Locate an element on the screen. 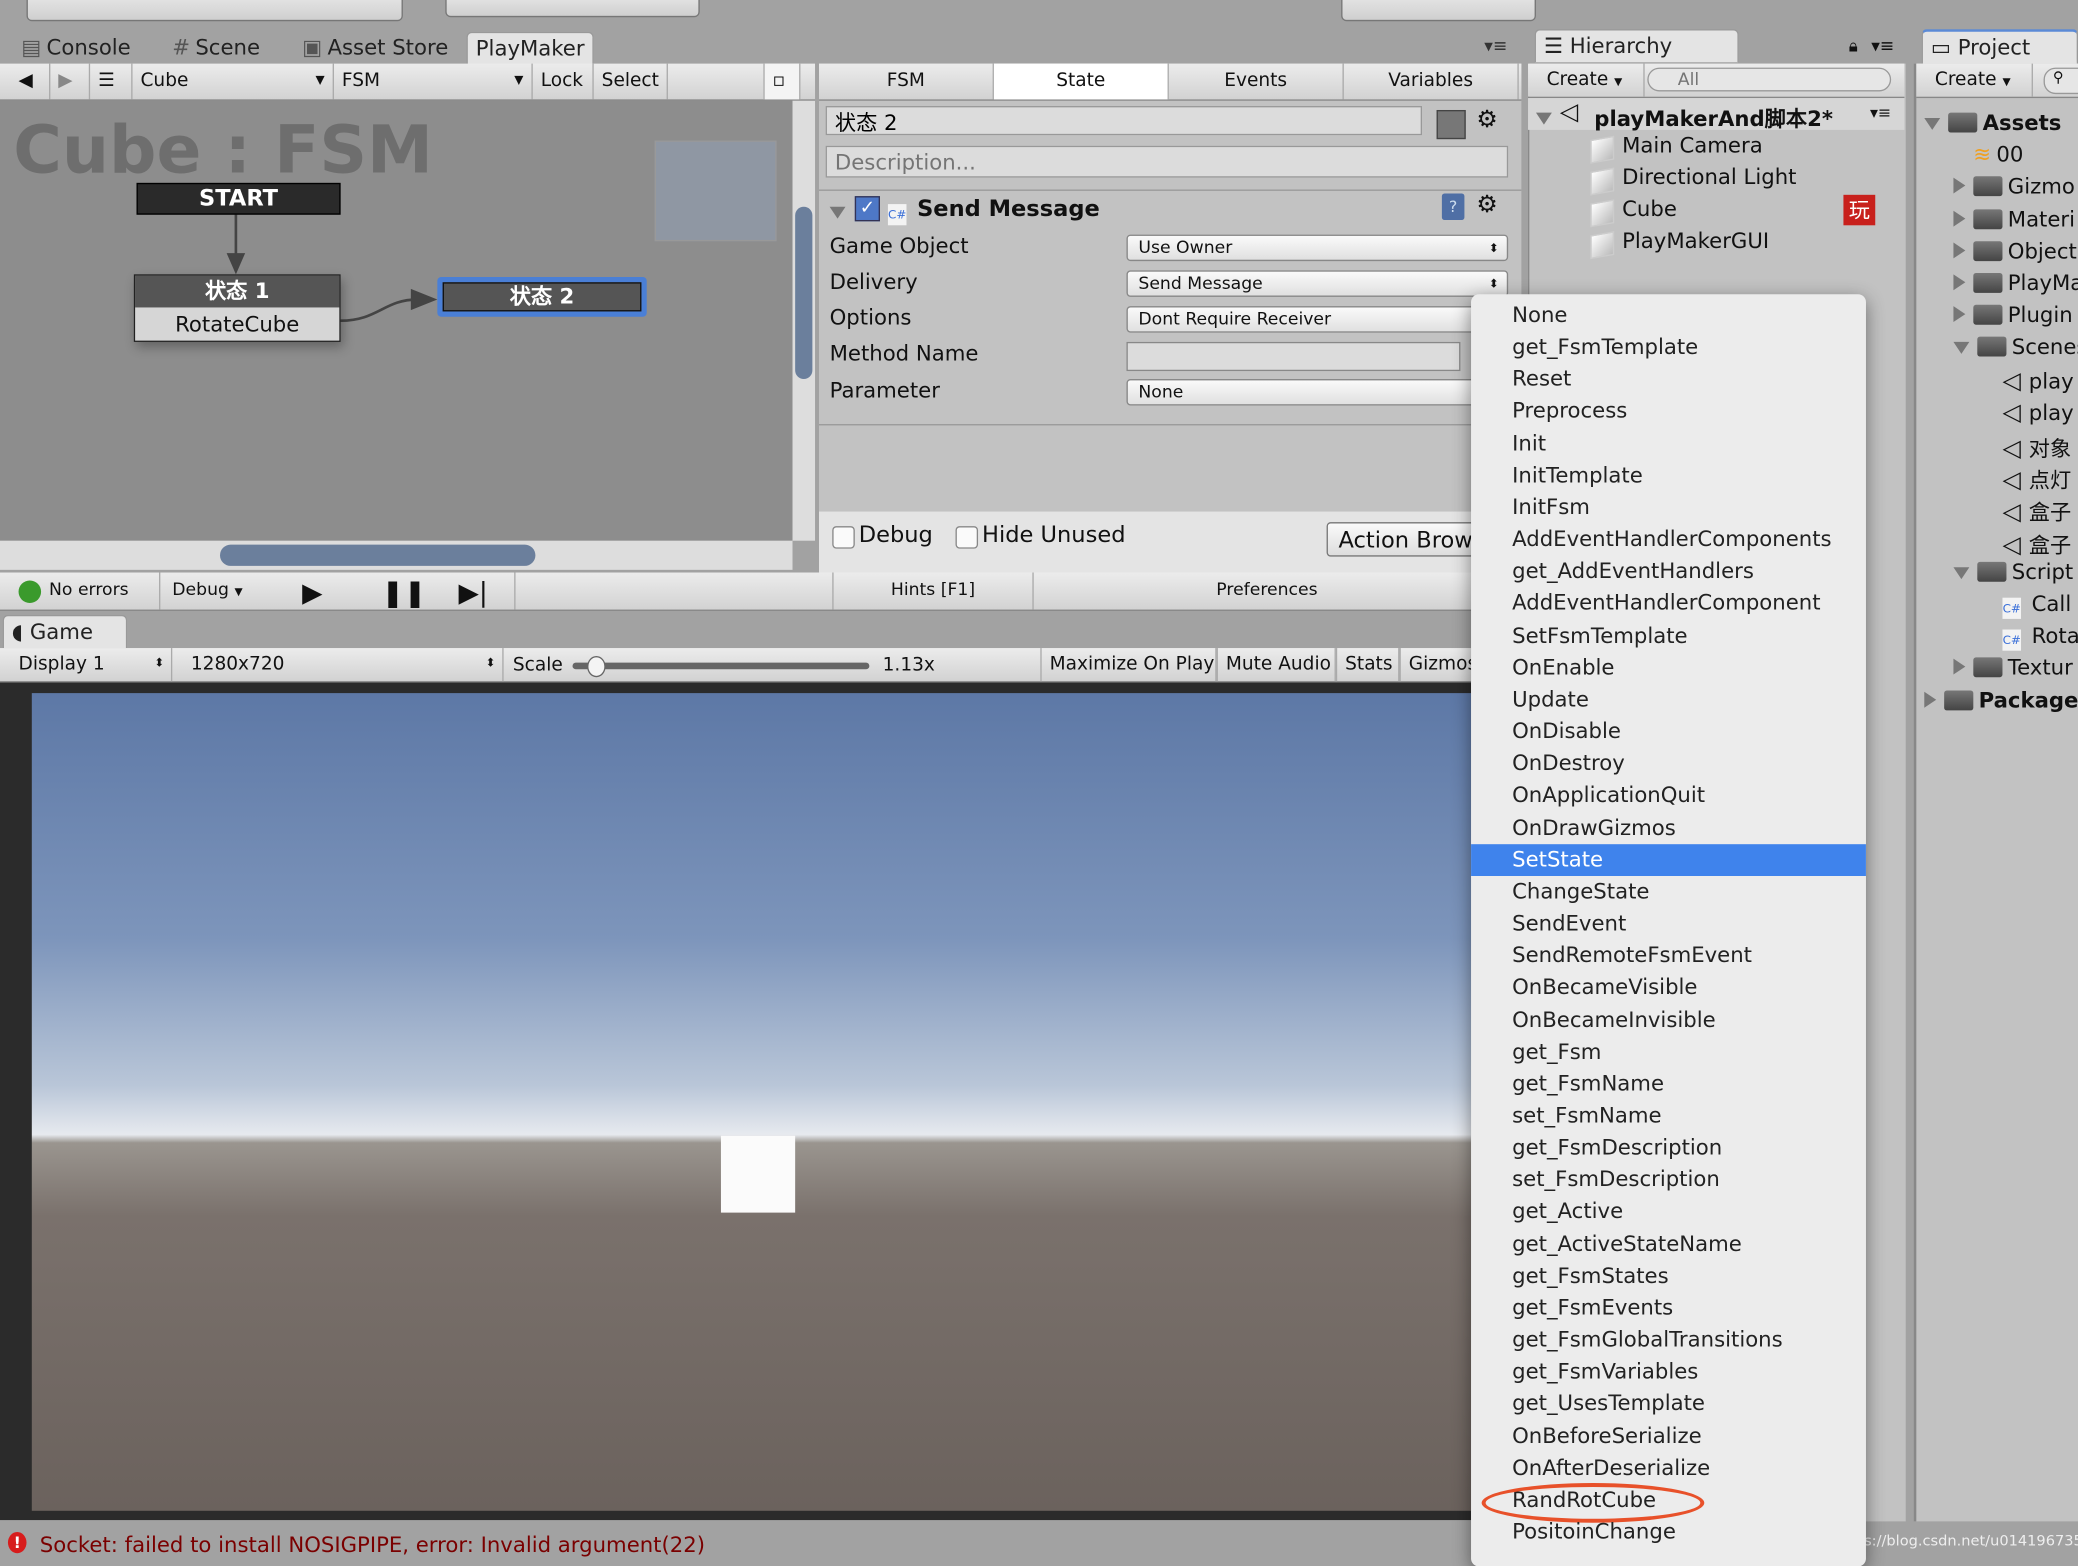 This screenshot has height=1566, width=2078. project-create-button: Create ▼ is located at coordinates (1980, 80).